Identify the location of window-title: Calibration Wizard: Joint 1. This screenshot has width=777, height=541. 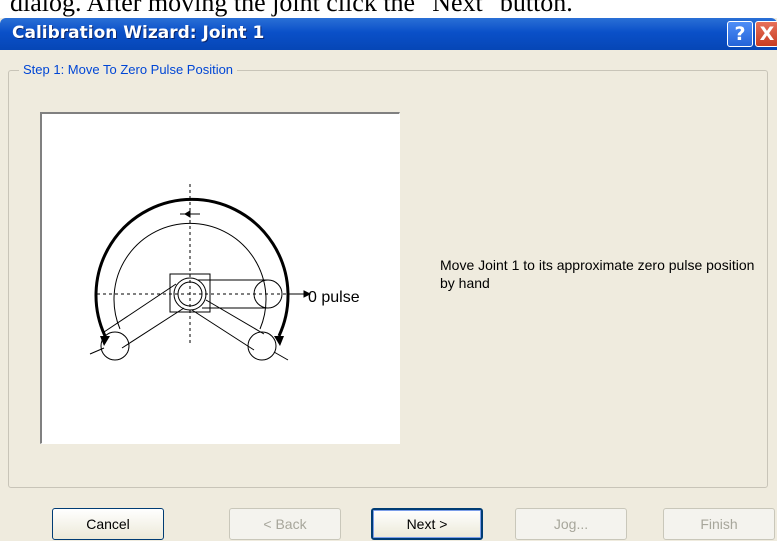
(138, 33).